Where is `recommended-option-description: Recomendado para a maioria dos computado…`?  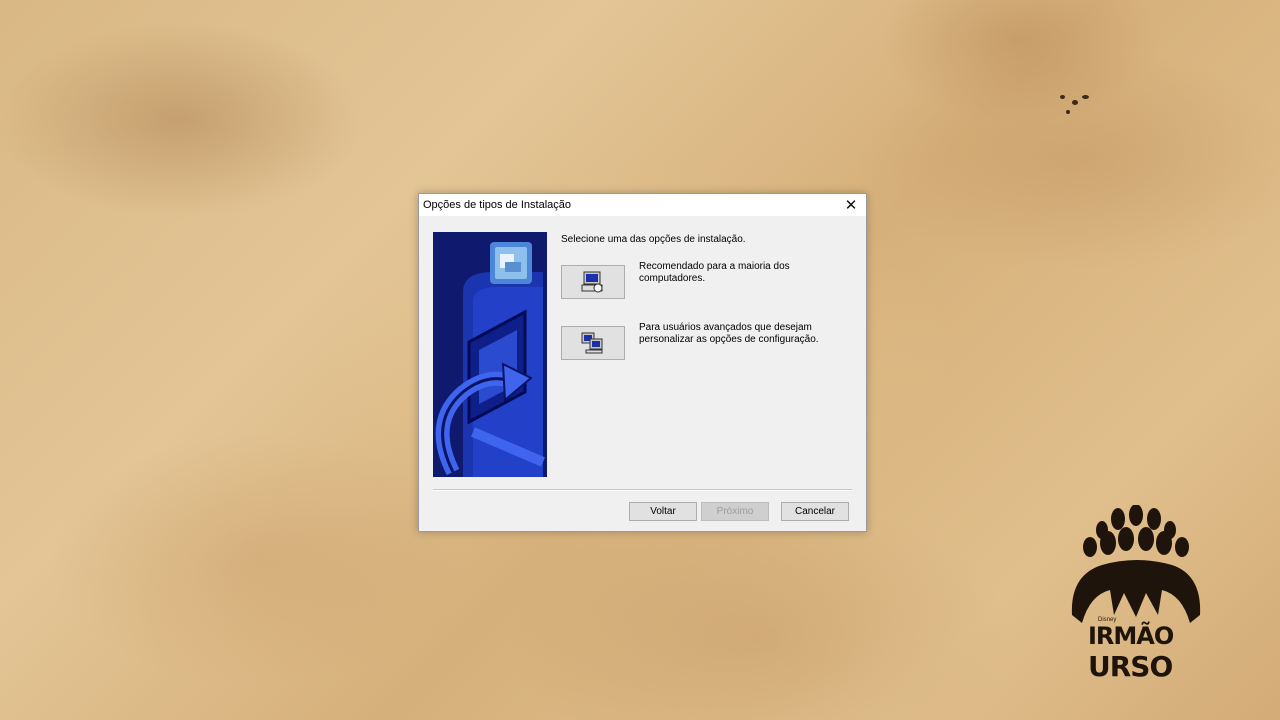 recommended-option-description: Recomendado para a maioria dos computado… is located at coordinates (714, 272).